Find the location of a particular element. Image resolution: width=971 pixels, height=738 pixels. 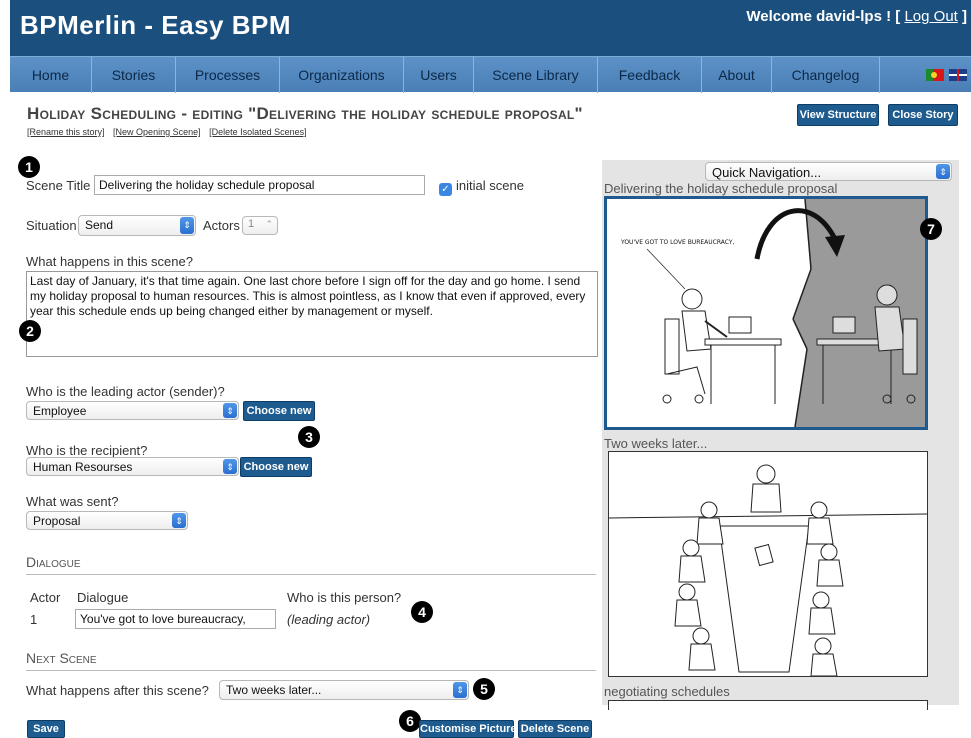

welcome-message: Welcome david-lps ! [ Log Out ] is located at coordinates (856, 16).